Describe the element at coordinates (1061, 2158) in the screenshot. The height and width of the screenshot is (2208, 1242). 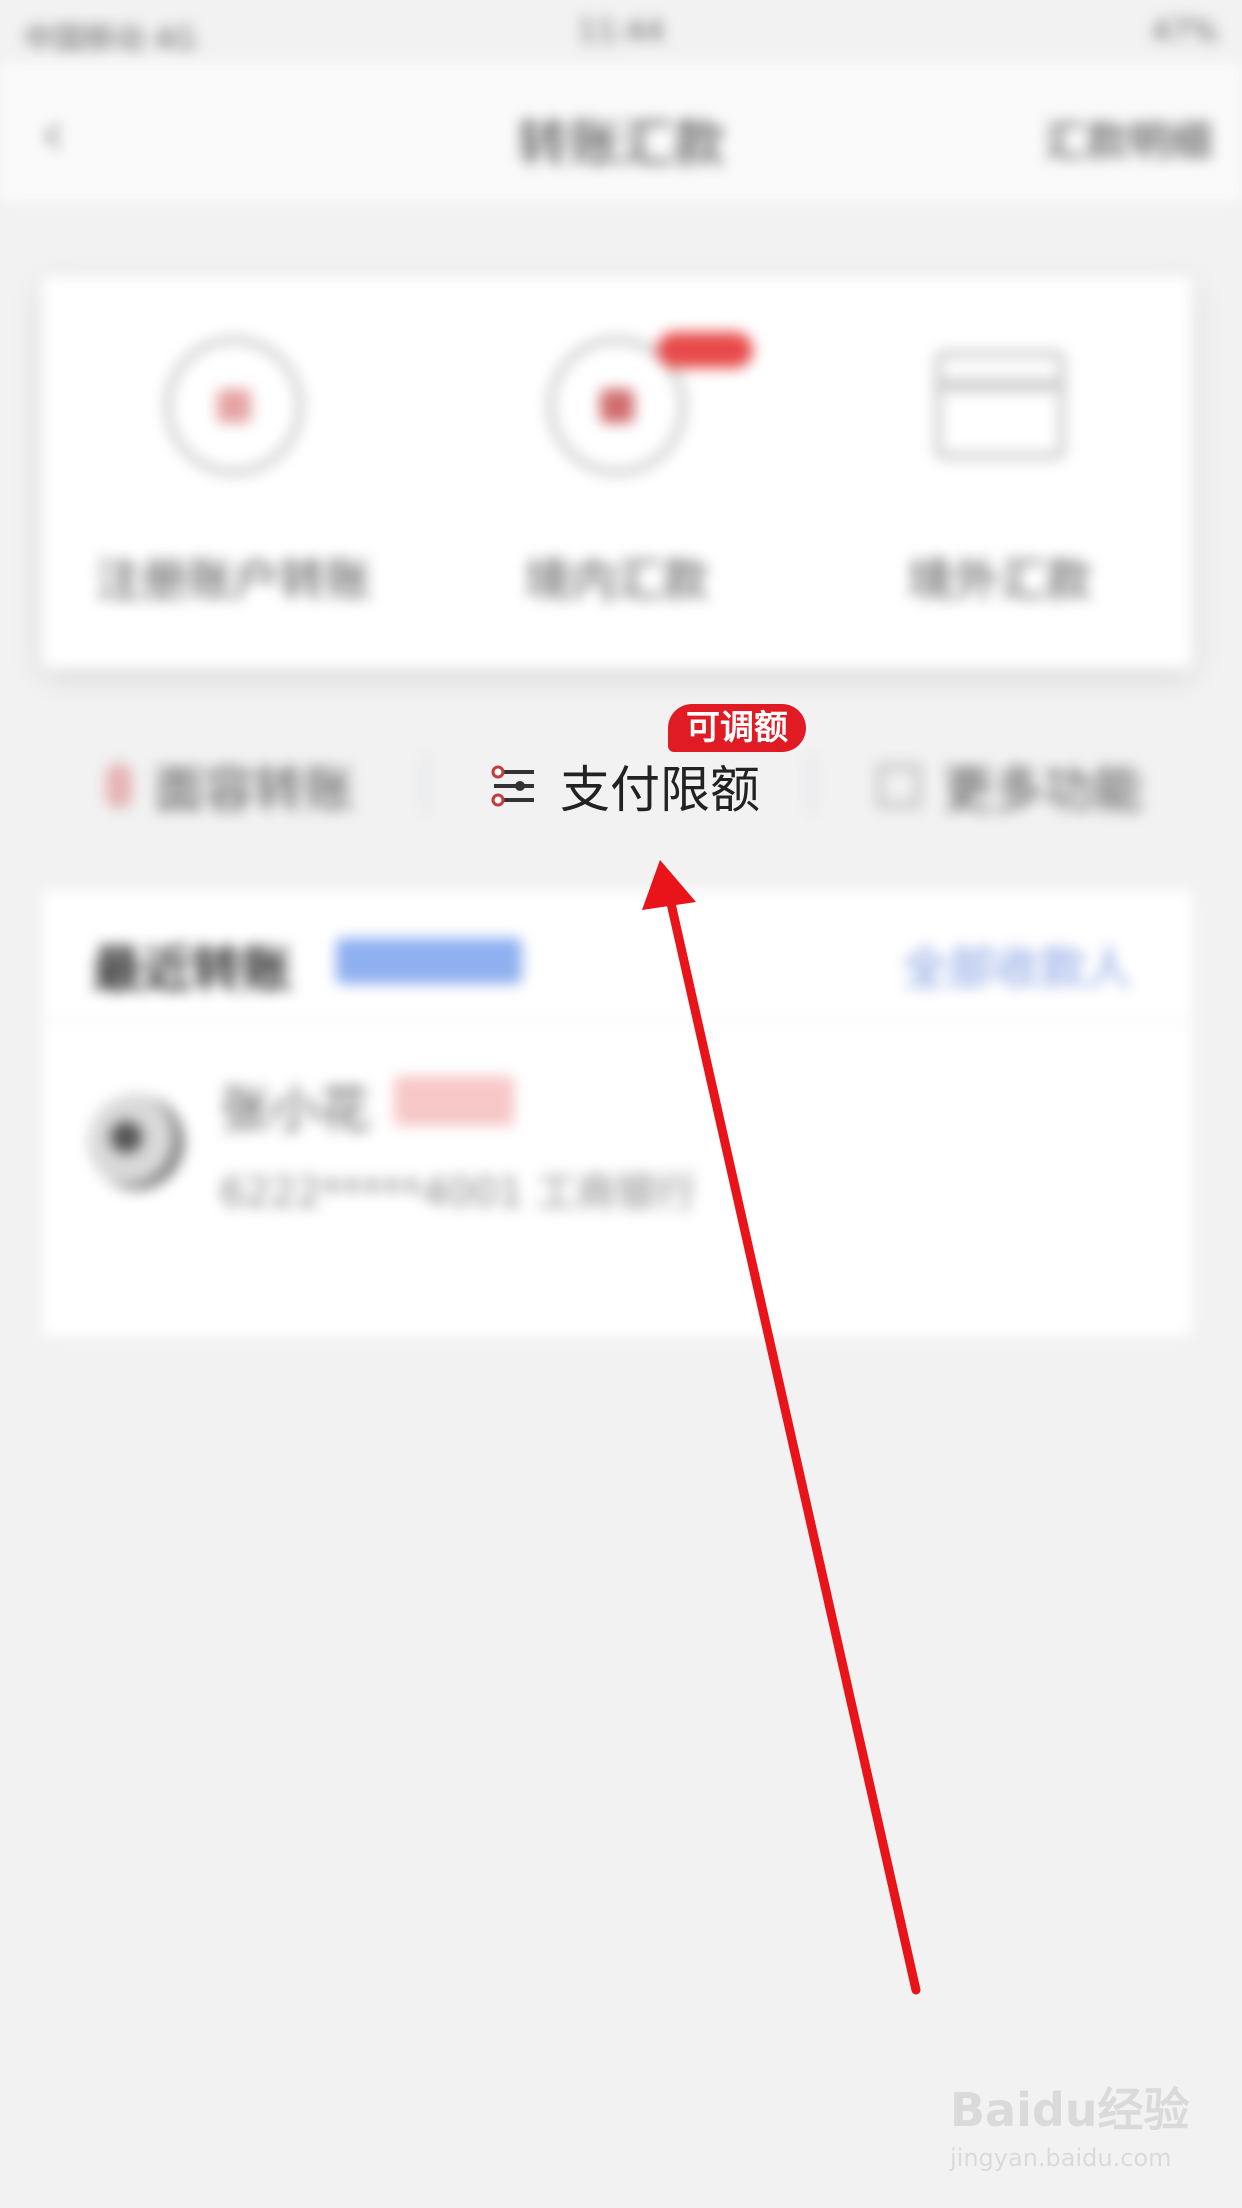
I see `watermark-url: jingyan.baidu.com` at that location.